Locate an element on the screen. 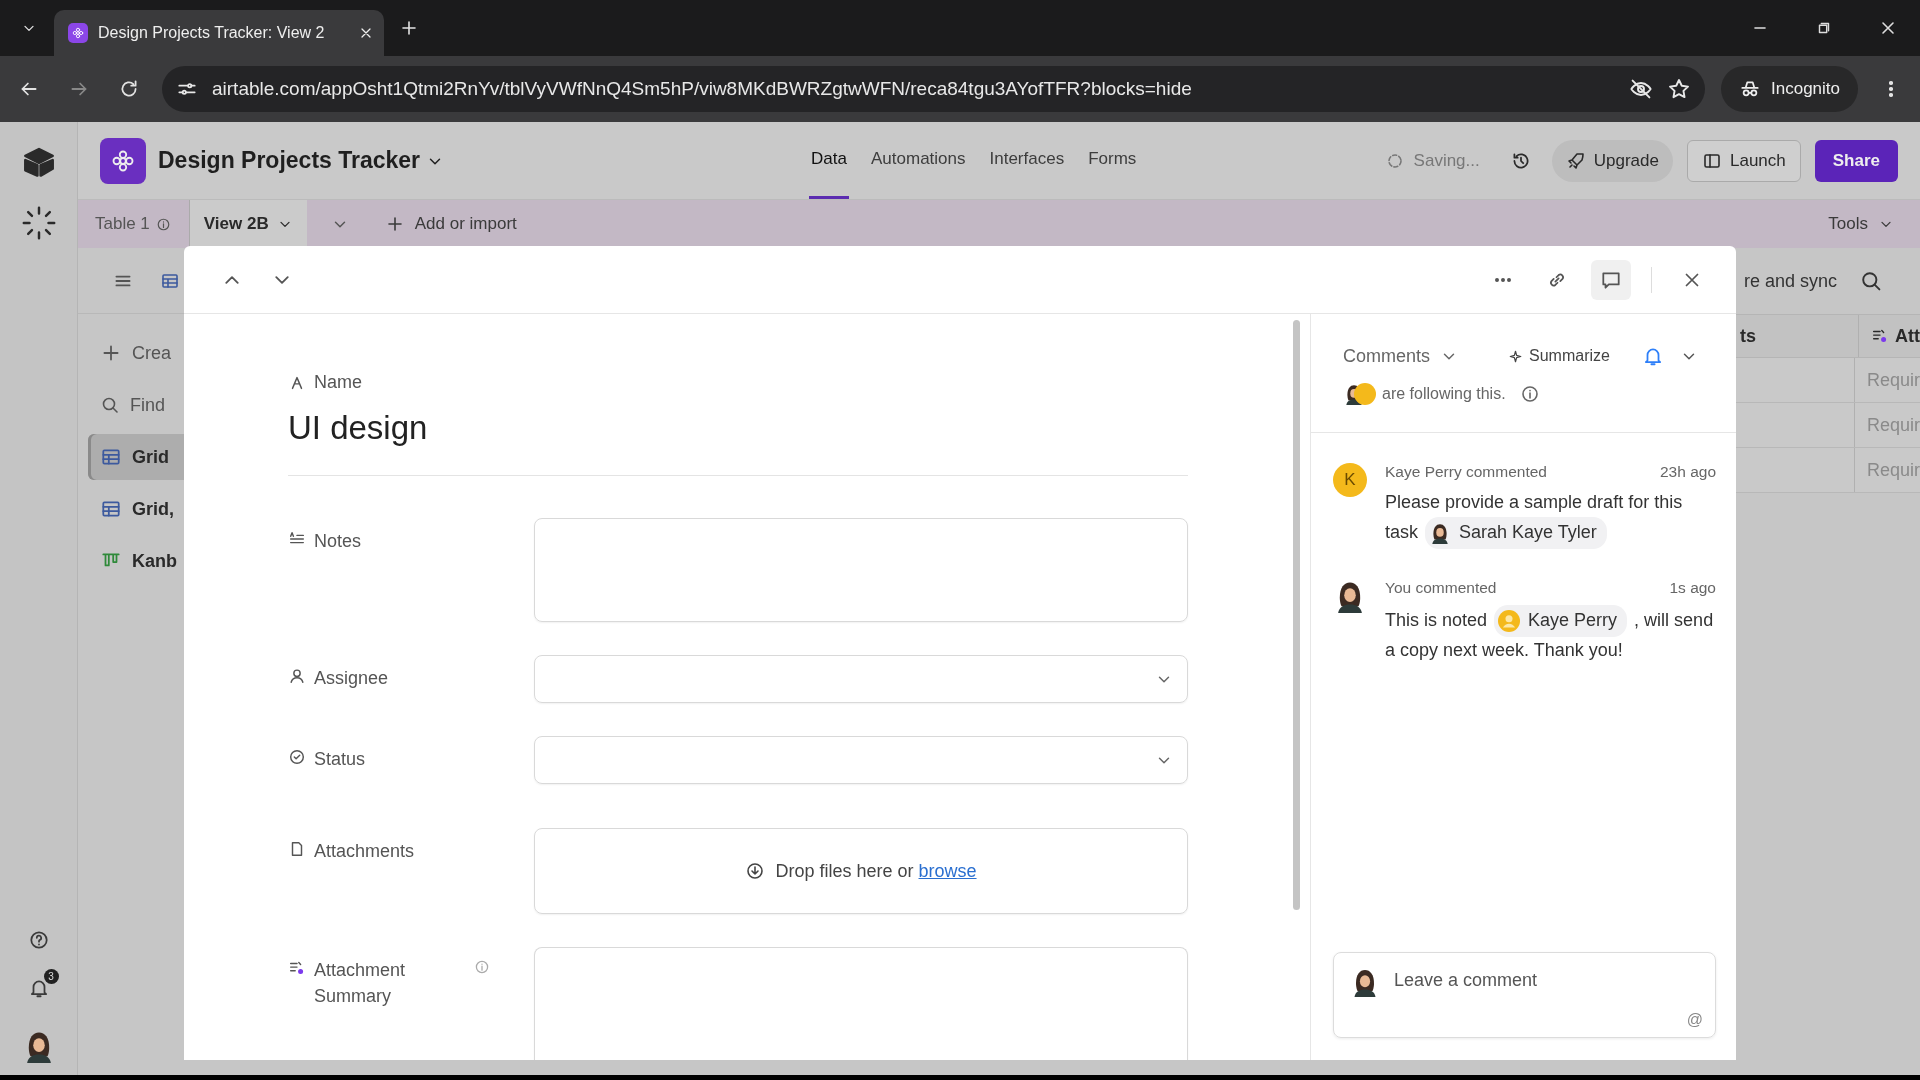  help-button is located at coordinates (38, 940).